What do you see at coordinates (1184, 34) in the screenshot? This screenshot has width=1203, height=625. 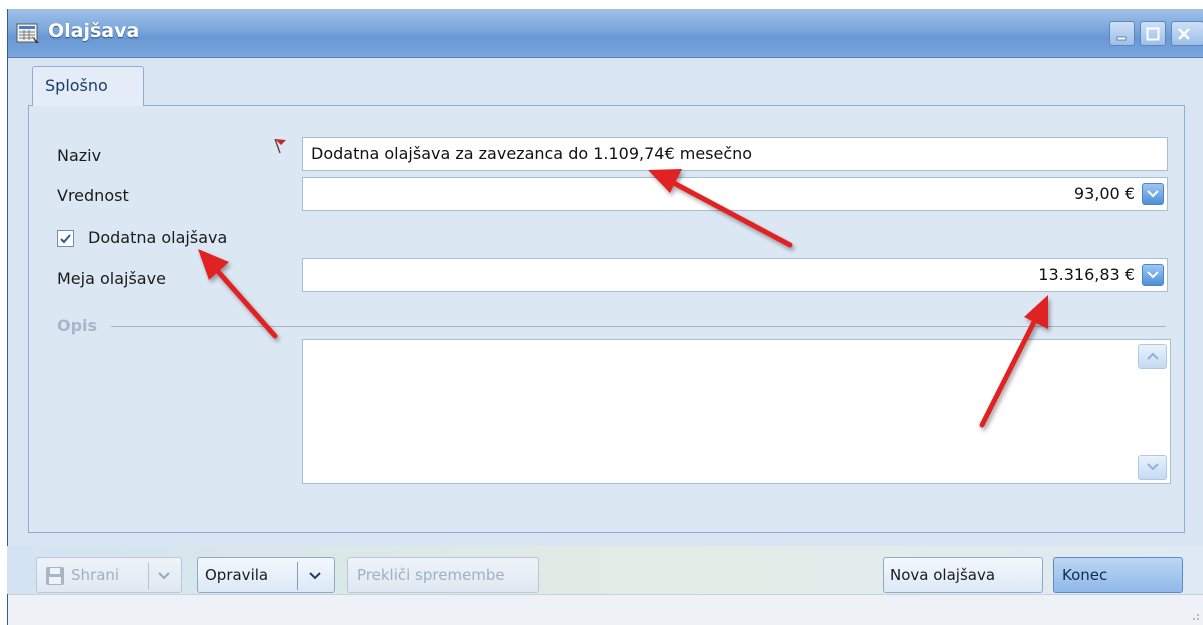 I see `close-icon` at bounding box center [1184, 34].